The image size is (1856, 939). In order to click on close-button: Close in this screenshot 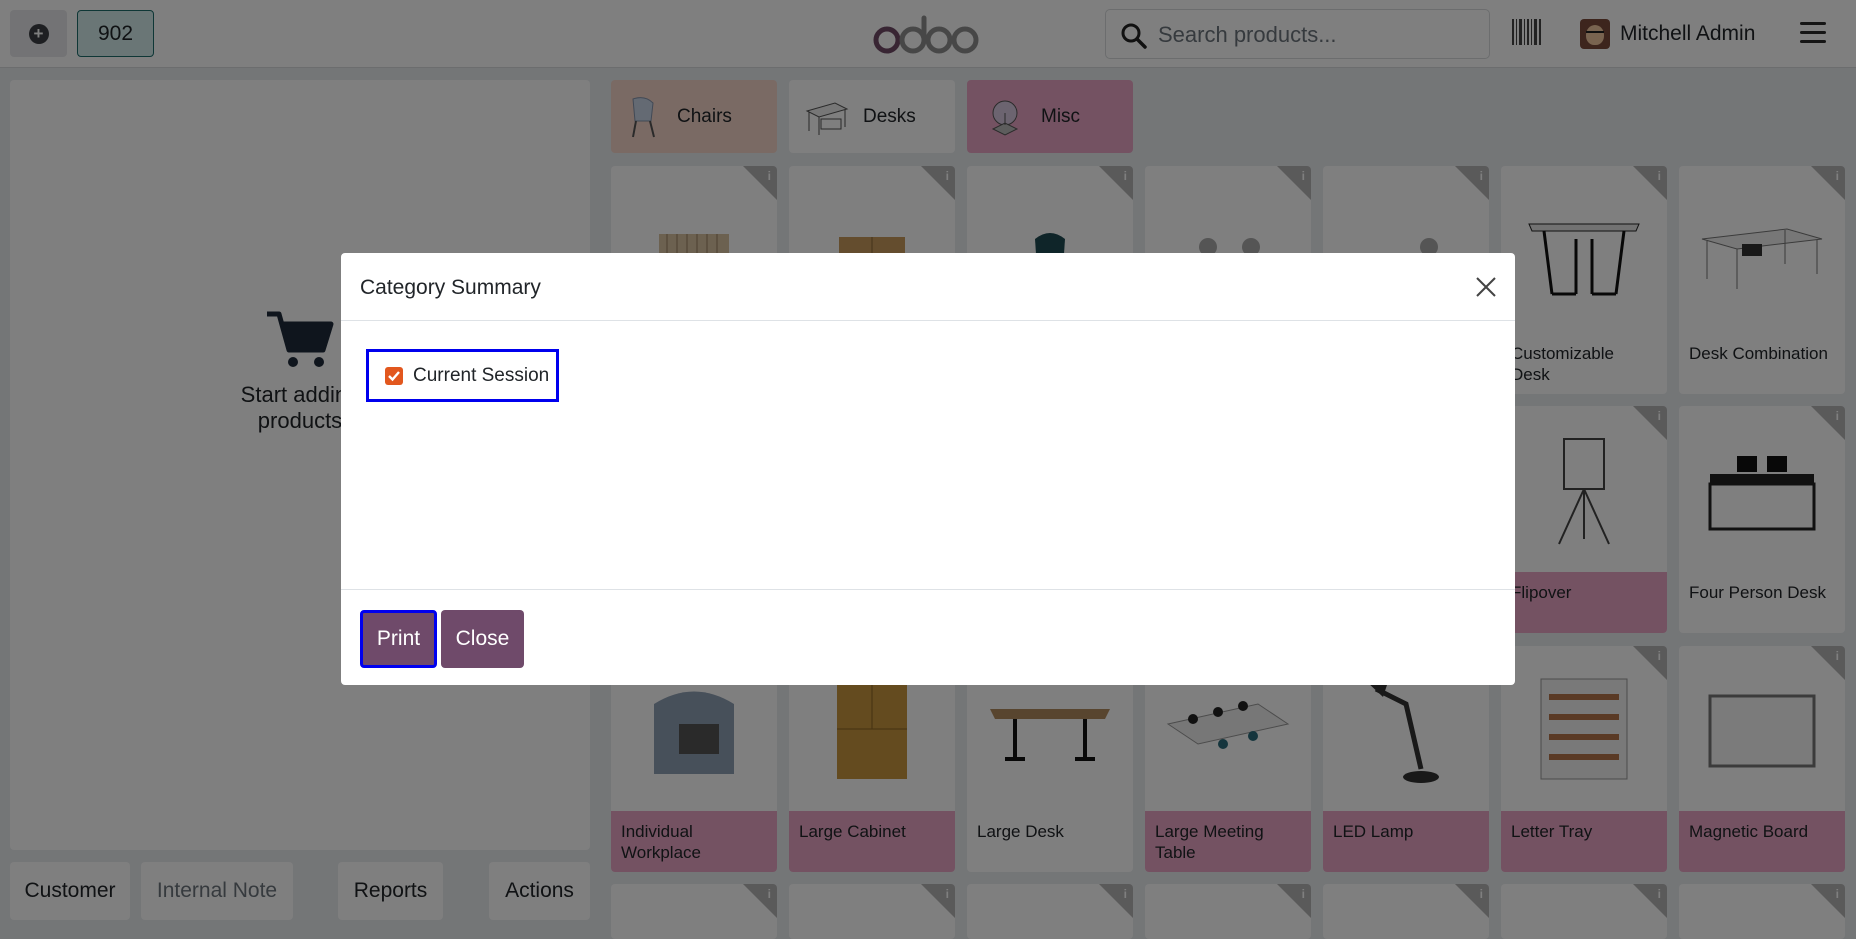, I will do `click(482, 639)`.